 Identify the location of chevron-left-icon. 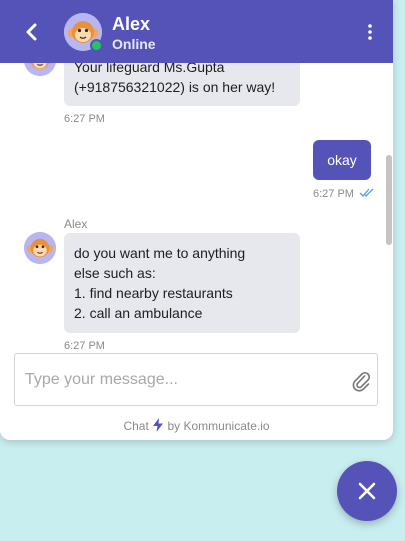
(31, 32).